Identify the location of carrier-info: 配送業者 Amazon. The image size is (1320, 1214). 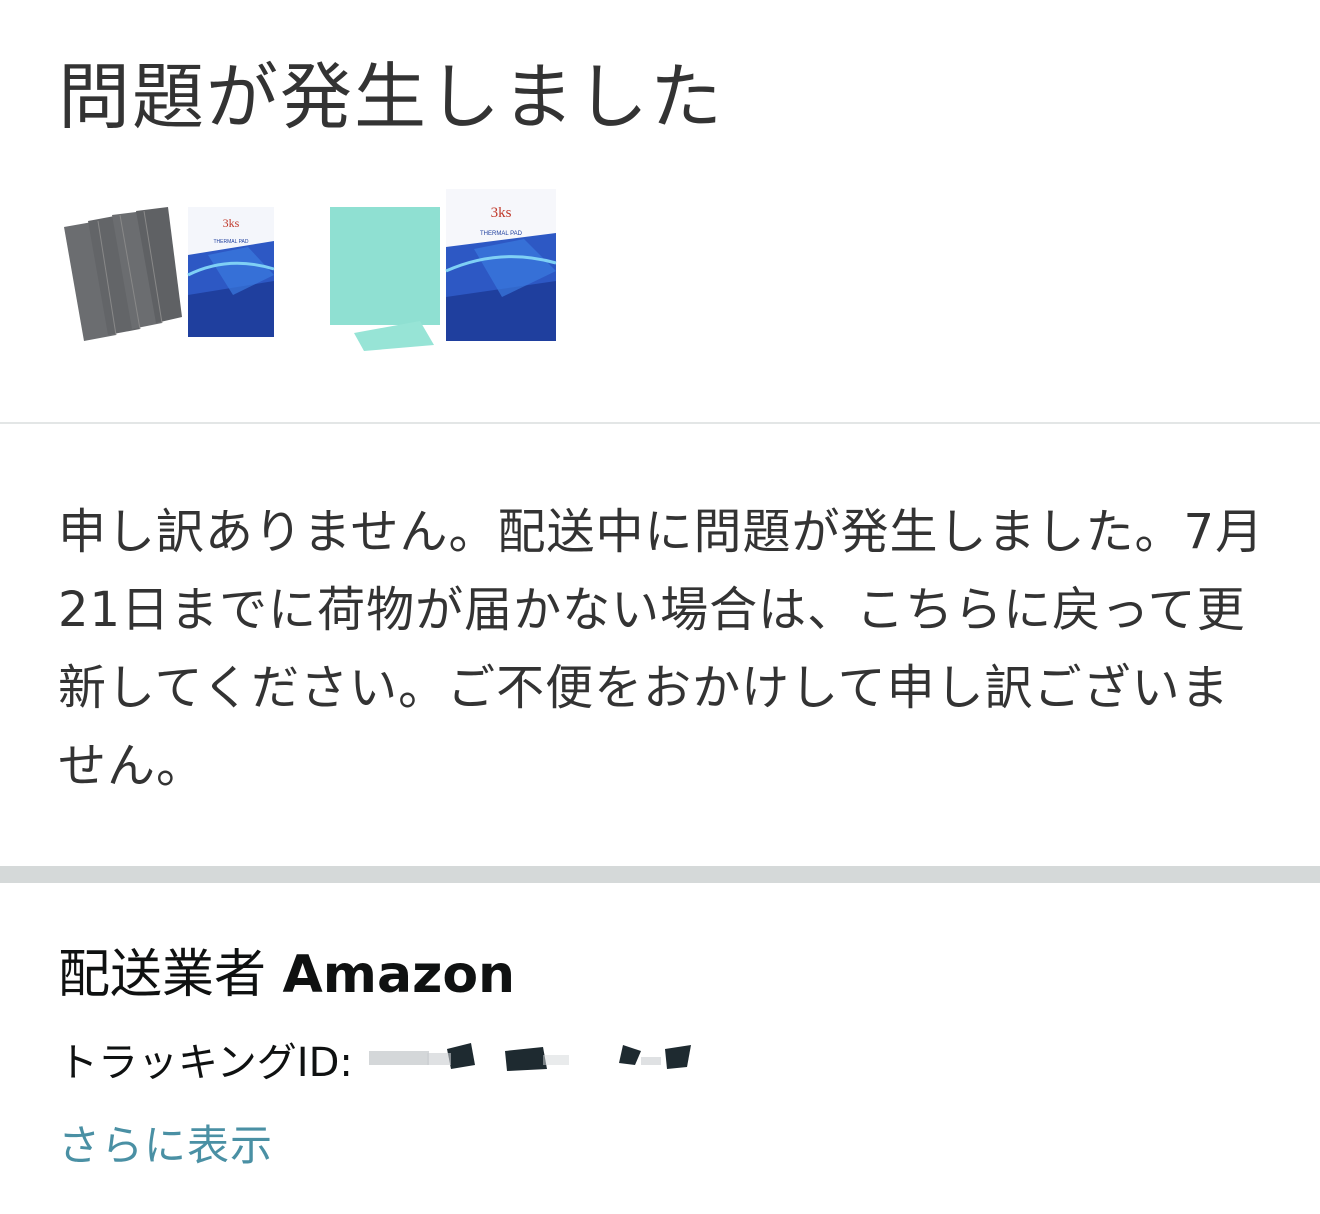
(286, 969).